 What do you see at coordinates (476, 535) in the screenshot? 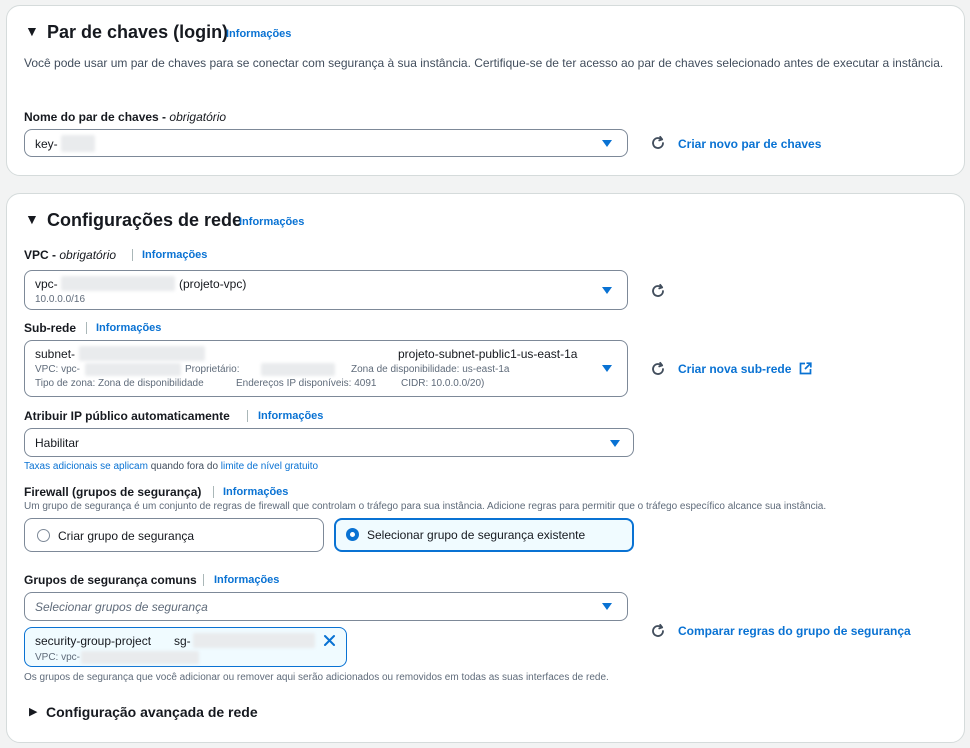
I see `radio-select-label: Selecionar grupo de segurança existente` at bounding box center [476, 535].